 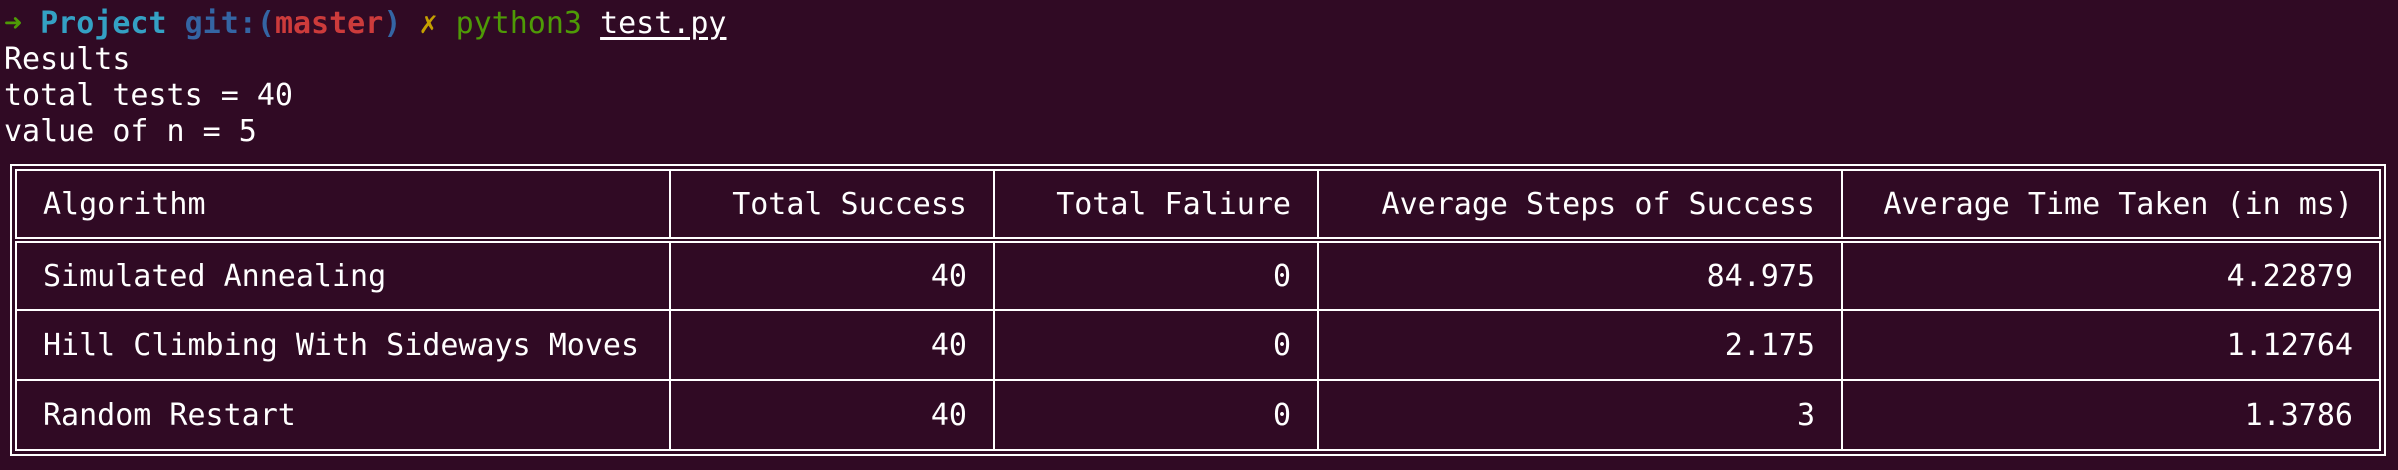 I want to click on cell-algorithm: Hill Climbing With Sideways Moves, so click(x=343, y=345).